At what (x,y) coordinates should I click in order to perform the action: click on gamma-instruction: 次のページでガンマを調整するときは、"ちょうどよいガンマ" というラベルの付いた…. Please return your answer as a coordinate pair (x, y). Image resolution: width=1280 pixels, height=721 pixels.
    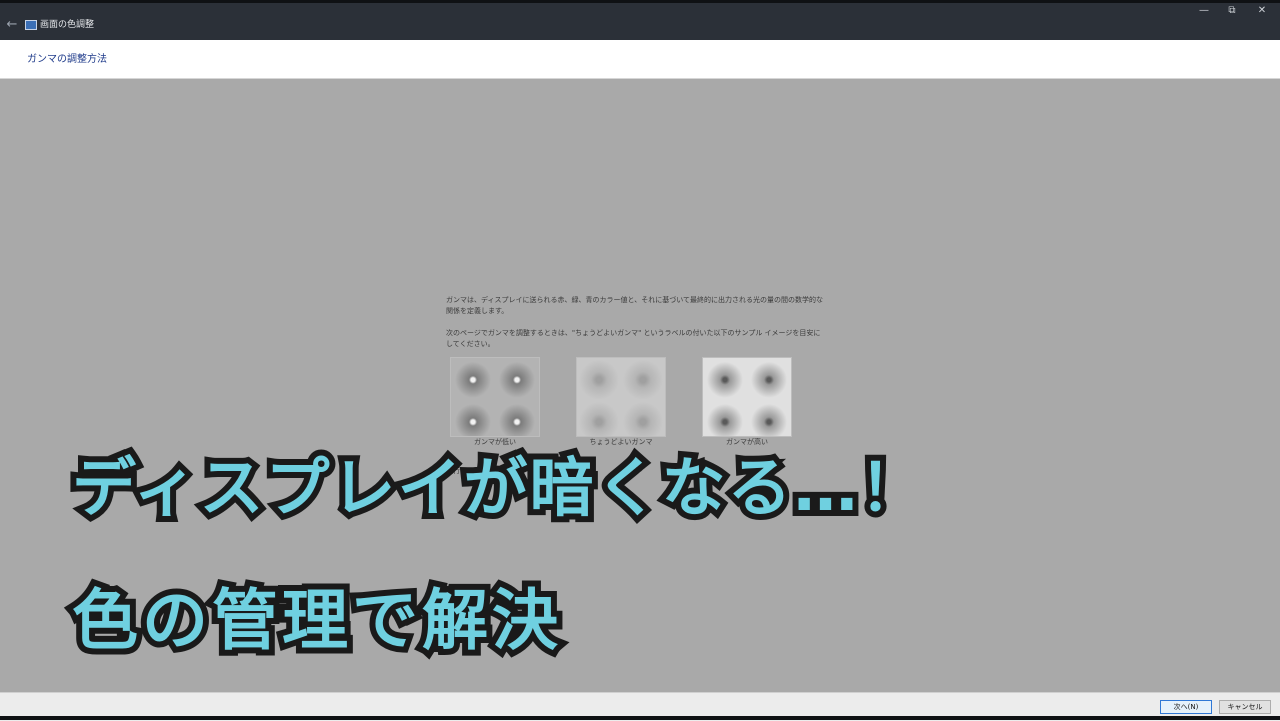
    Looking at the image, I should click on (633, 338).